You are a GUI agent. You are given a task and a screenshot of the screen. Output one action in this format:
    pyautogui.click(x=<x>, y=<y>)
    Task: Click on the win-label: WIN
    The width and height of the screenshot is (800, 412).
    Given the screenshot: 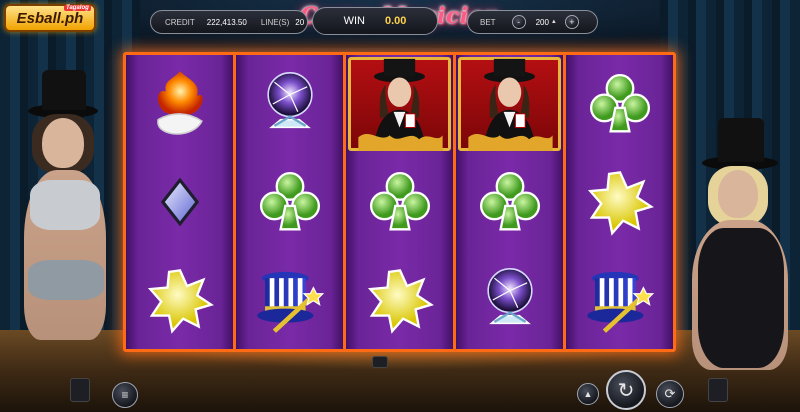 What is the action you would take?
    pyautogui.click(x=354, y=21)
    